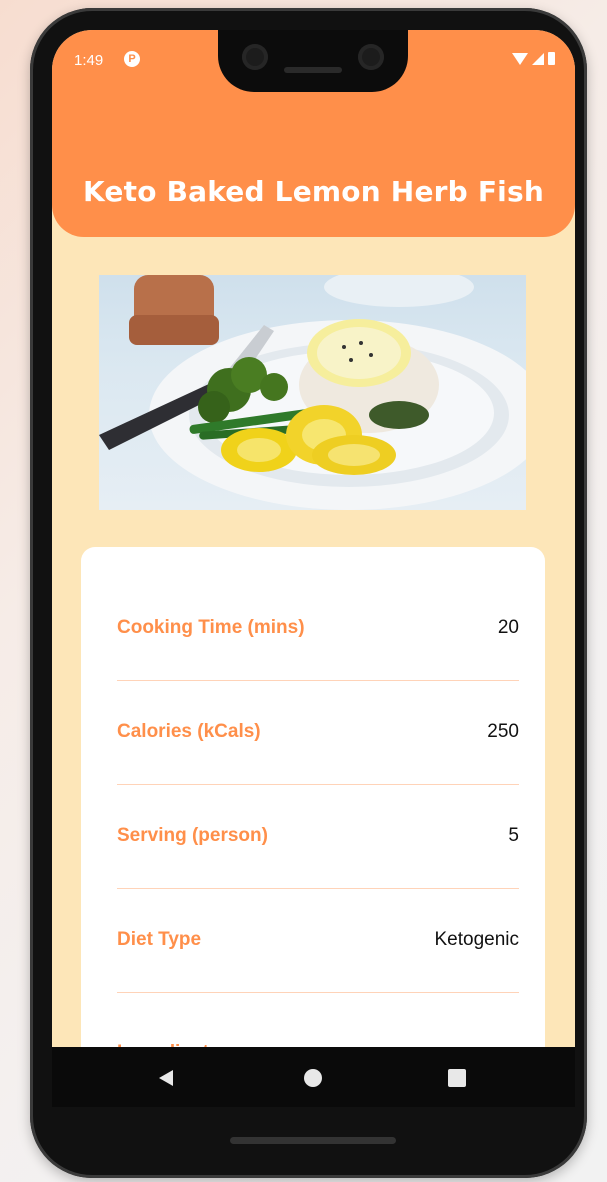  Describe the element at coordinates (132, 59) in the screenshot. I see `p-circle-icon: P` at that location.